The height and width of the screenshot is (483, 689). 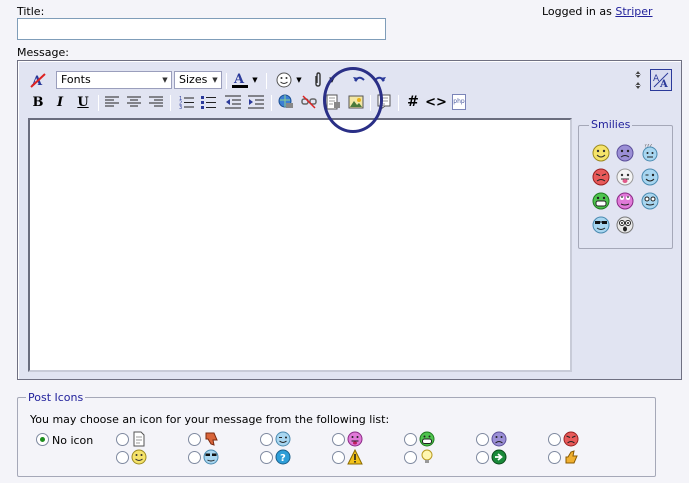 I want to click on switch-mode-button: AA, so click(x=661, y=80).